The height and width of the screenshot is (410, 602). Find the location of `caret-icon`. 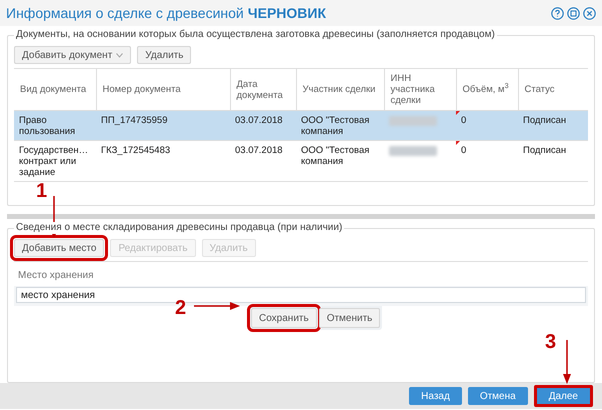

caret-icon is located at coordinates (120, 55).